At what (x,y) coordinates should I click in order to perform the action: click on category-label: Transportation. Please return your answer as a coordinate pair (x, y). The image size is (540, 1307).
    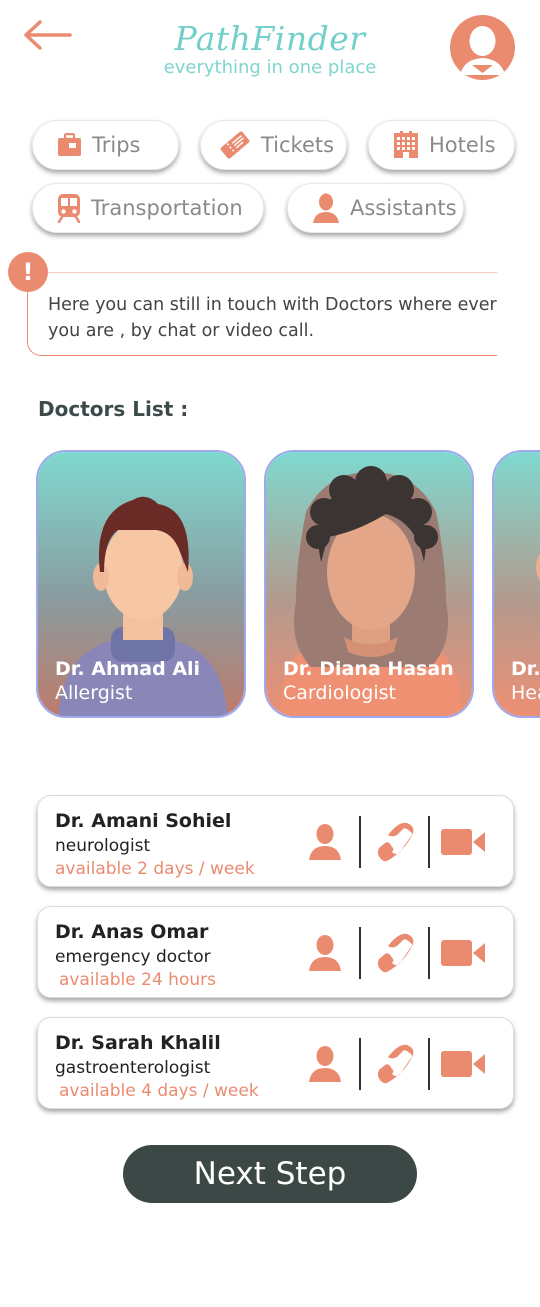
    Looking at the image, I should click on (167, 208).